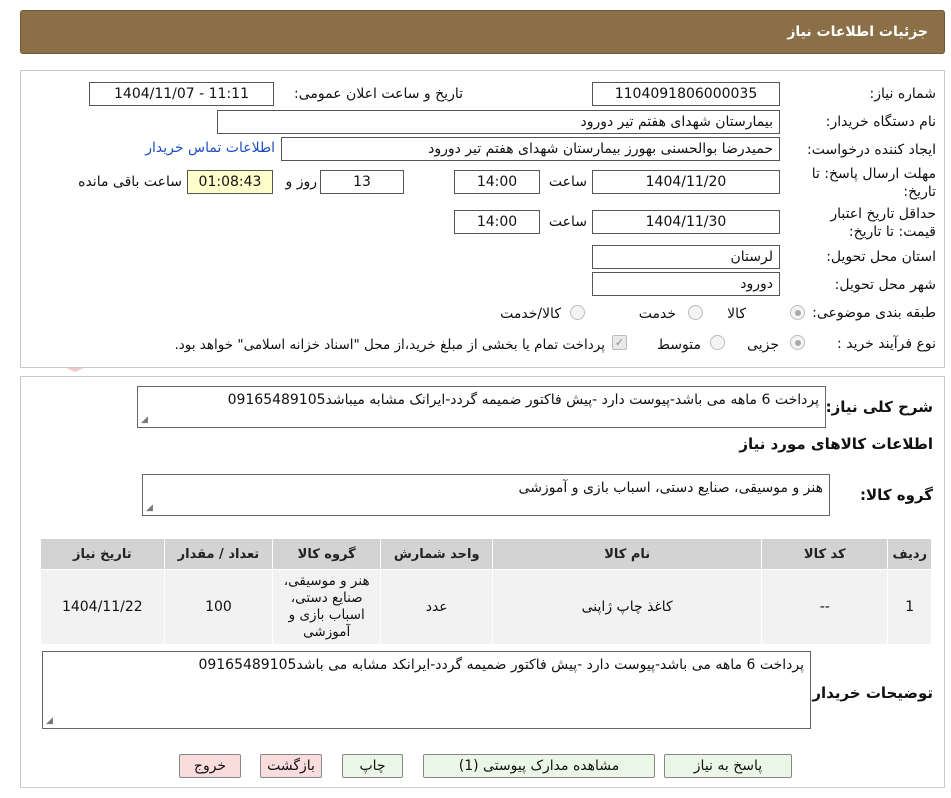 The height and width of the screenshot is (798, 951). What do you see at coordinates (909, 554) in the screenshot?
I see `col-header-index: ردیف` at bounding box center [909, 554].